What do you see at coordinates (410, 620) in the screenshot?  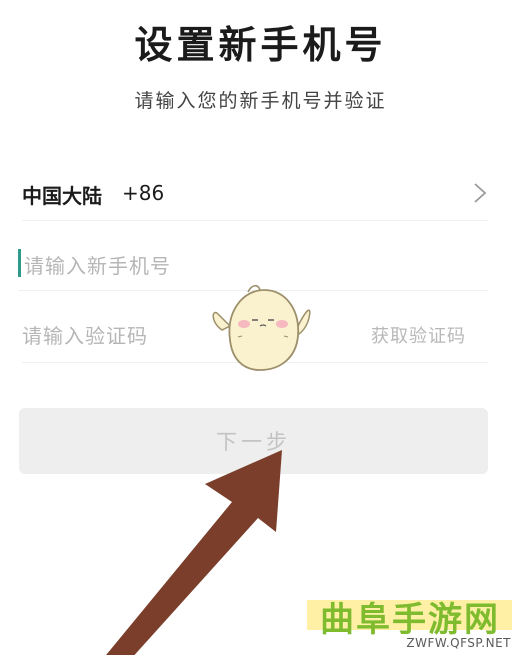 I see `watermark-text: 曲阜手游网` at bounding box center [410, 620].